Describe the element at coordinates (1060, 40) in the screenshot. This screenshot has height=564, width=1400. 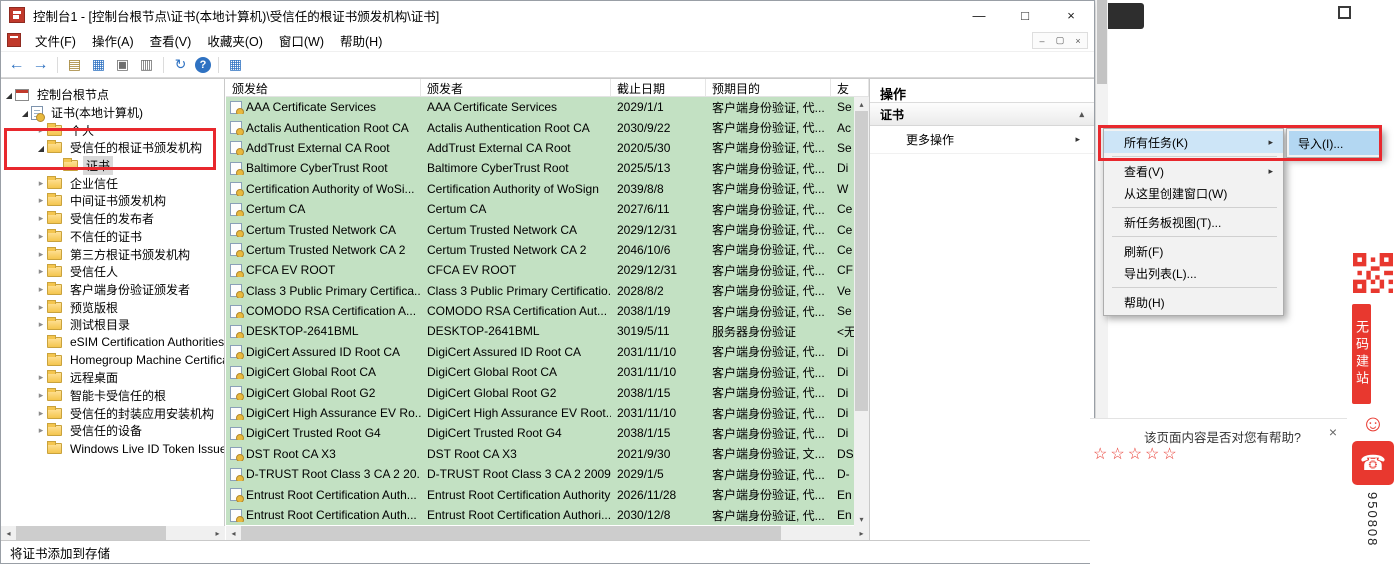
I see `mdi-restore-button: ▢` at that location.